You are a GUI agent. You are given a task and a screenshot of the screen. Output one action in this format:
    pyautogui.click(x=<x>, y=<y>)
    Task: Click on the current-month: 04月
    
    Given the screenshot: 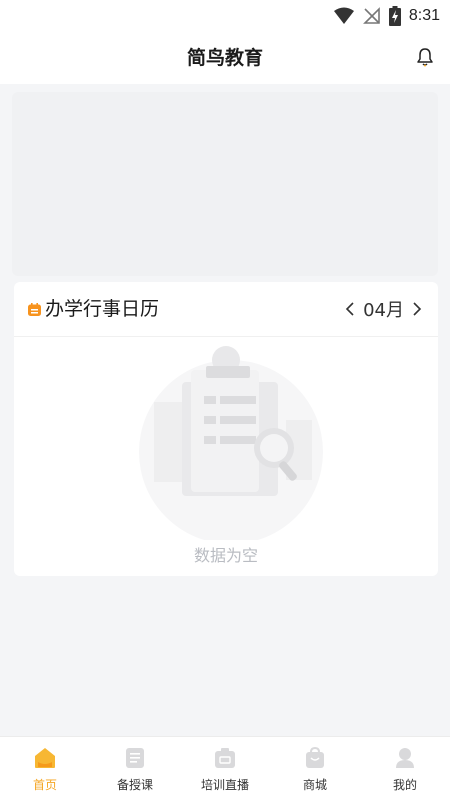 What is the action you would take?
    pyautogui.click(x=383, y=310)
    